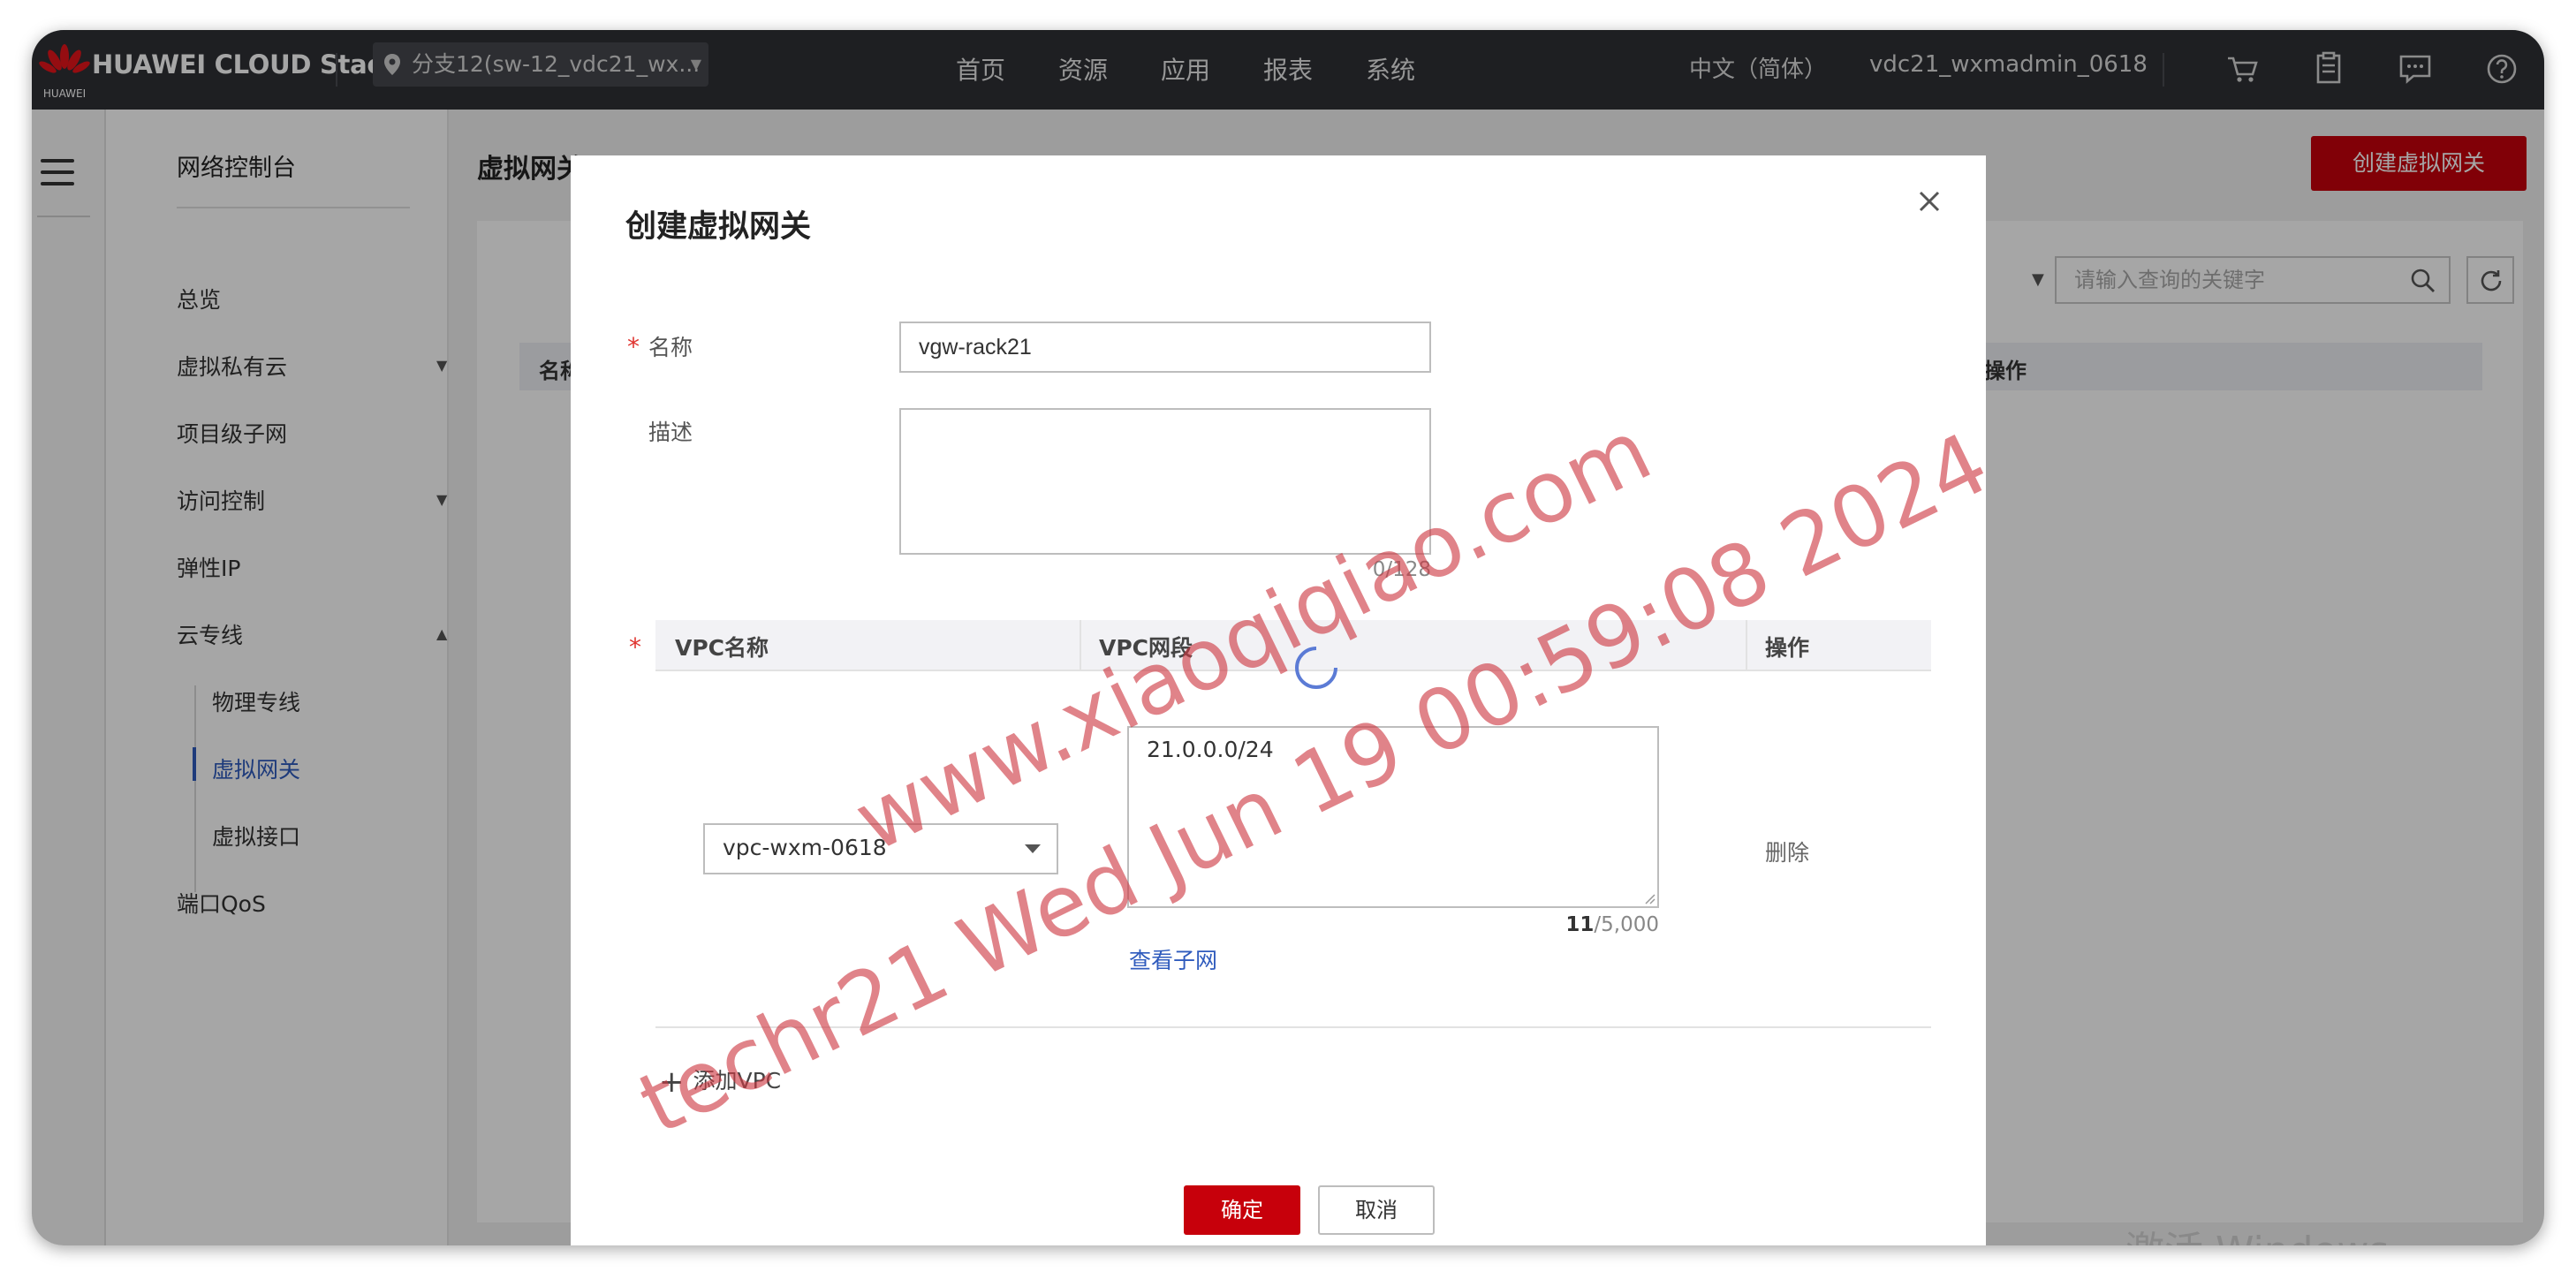  Describe the element at coordinates (1649, 898) in the screenshot. I see `resize-handle-icon` at that location.